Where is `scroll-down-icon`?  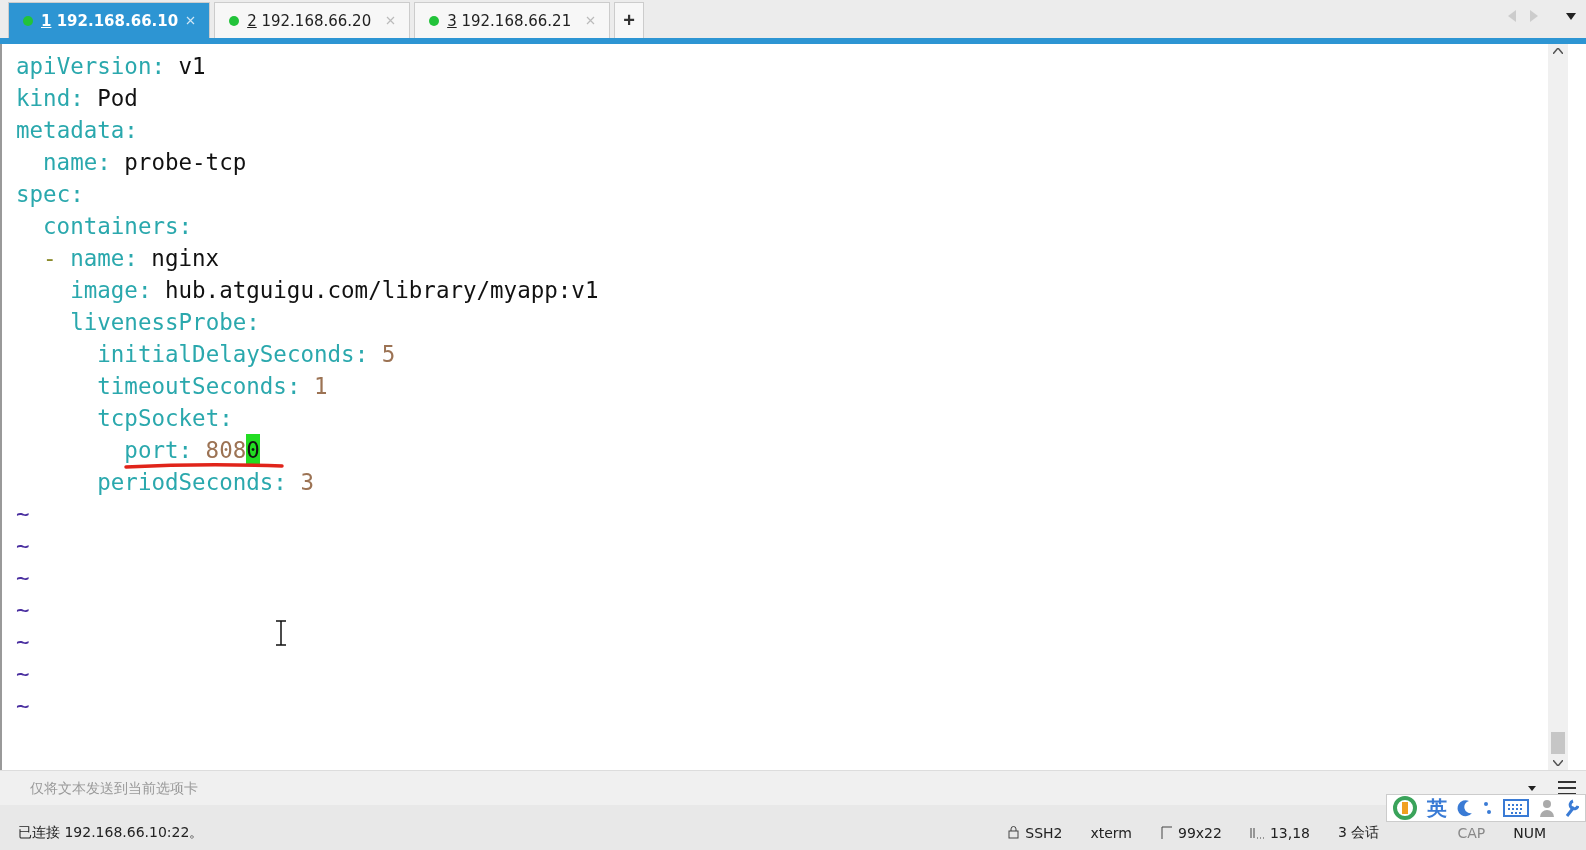
scroll-down-icon is located at coordinates (1558, 763).